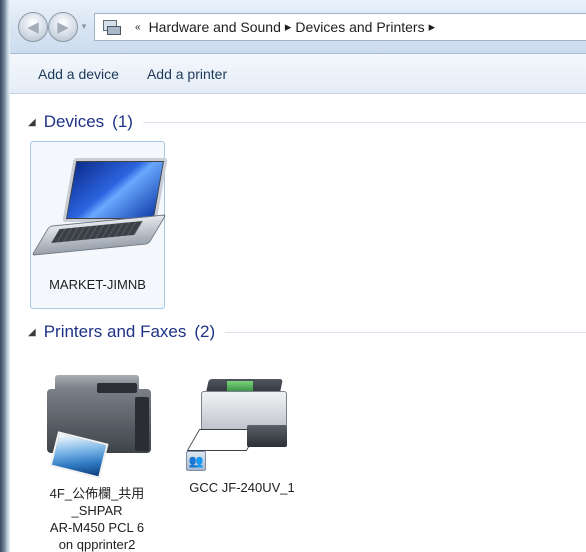  What do you see at coordinates (112, 27) in the screenshot?
I see `control-panel-icon` at bounding box center [112, 27].